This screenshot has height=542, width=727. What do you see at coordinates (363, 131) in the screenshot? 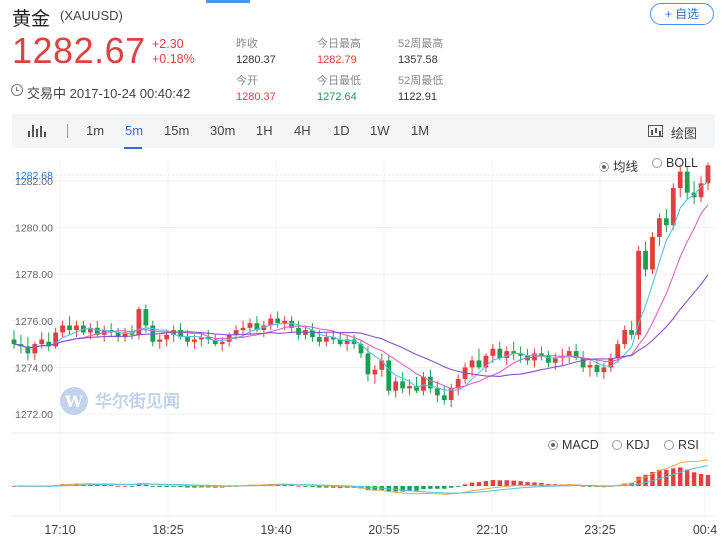
I see `chart-toolbar: 1m 5m 15m 30m 1H 4H 1D 1W 1M 绘图` at bounding box center [363, 131].